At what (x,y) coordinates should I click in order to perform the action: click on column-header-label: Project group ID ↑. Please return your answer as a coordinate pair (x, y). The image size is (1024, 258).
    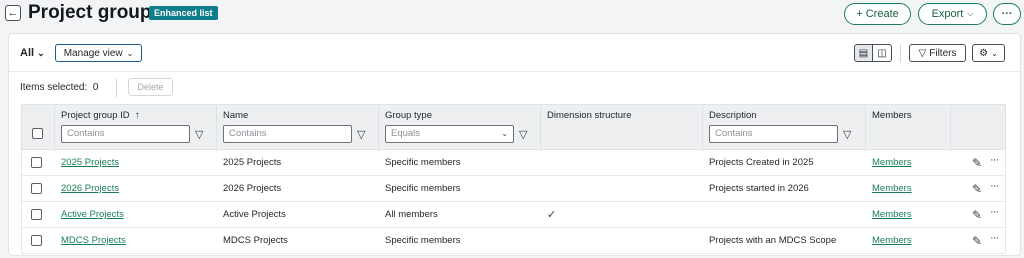
    Looking at the image, I should click on (100, 115).